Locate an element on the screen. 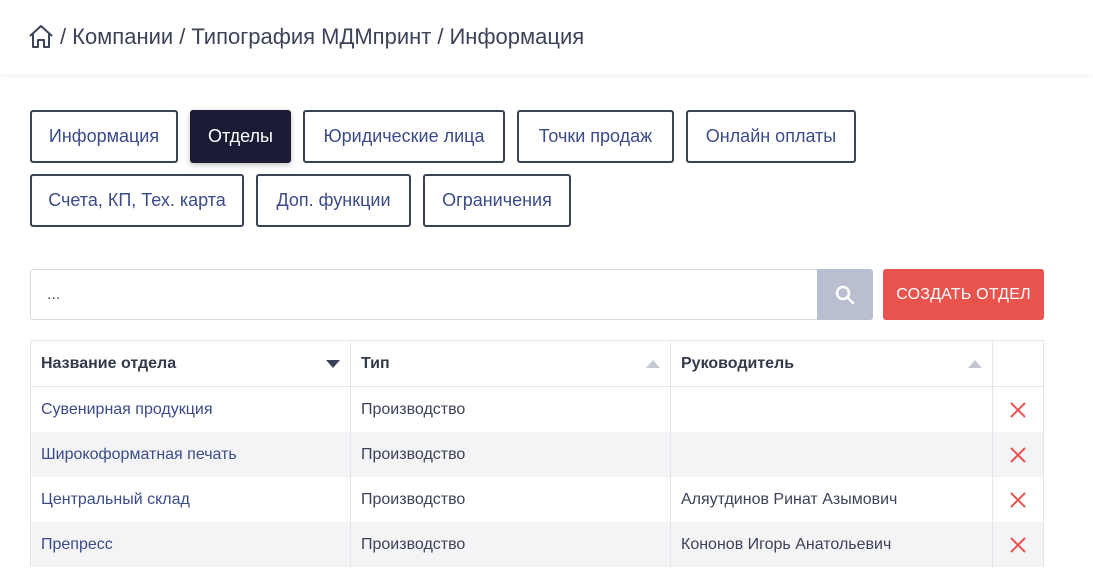 Image resolution: width=1093 pixels, height=574 pixels. search-icon is located at coordinates (845, 295).